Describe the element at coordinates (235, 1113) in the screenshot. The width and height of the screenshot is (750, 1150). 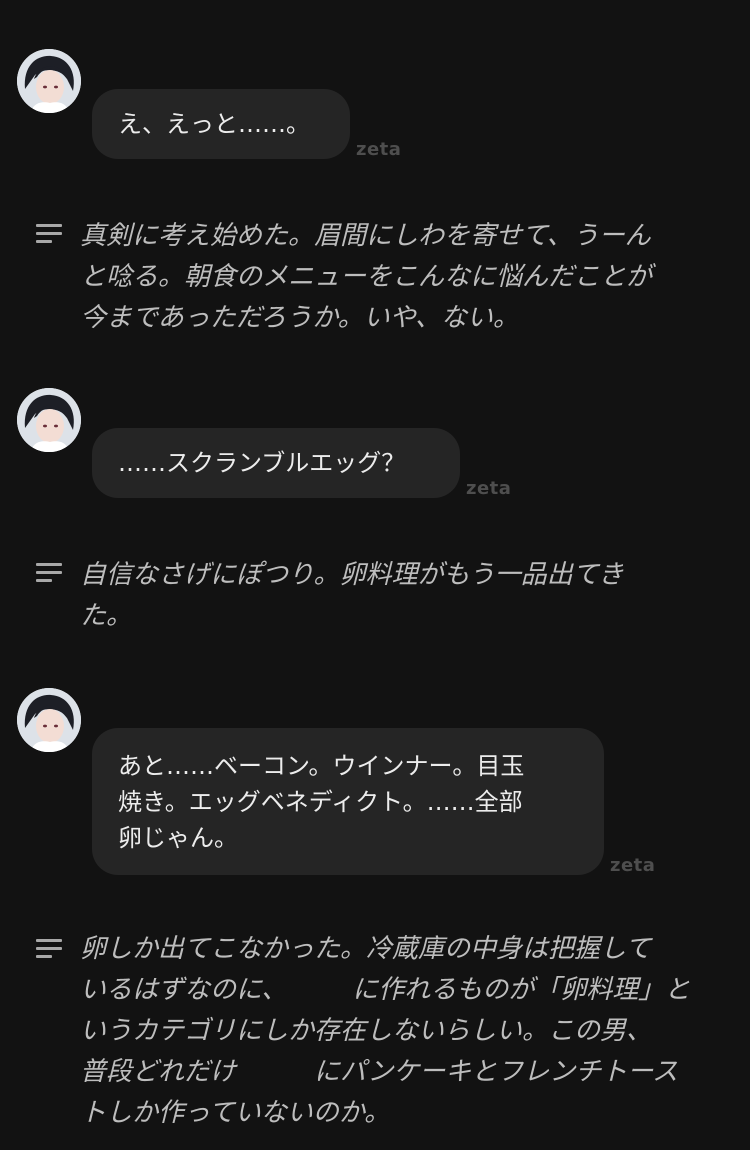
I see `narration-line: トしか作っていないのか。` at that location.